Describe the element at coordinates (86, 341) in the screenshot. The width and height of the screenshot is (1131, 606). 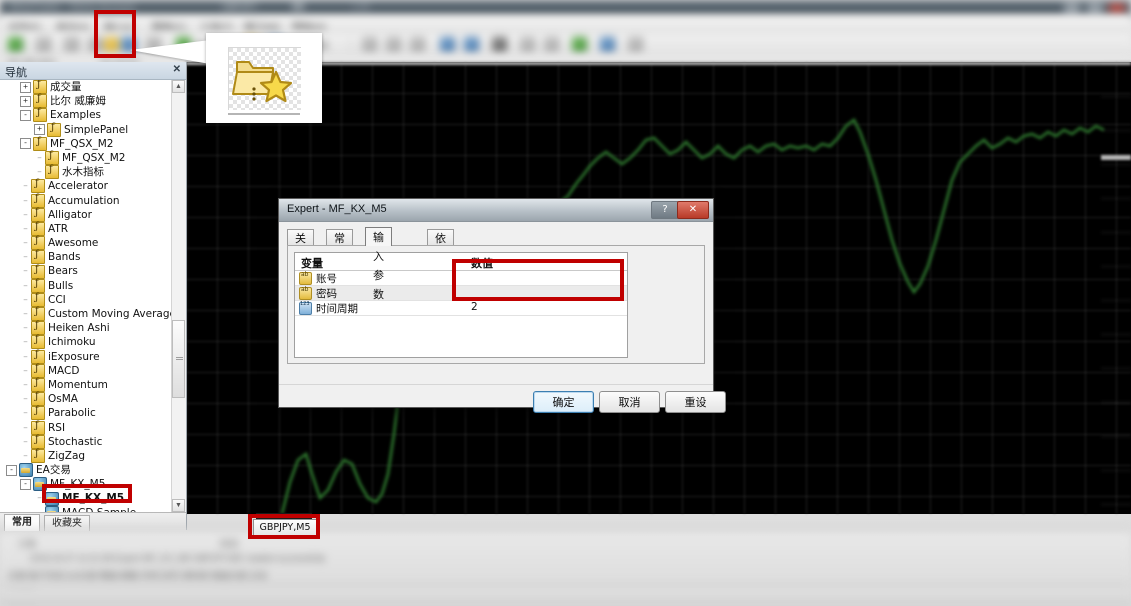
I see `tree-item-ichimoku: – Ichimoku` at that location.